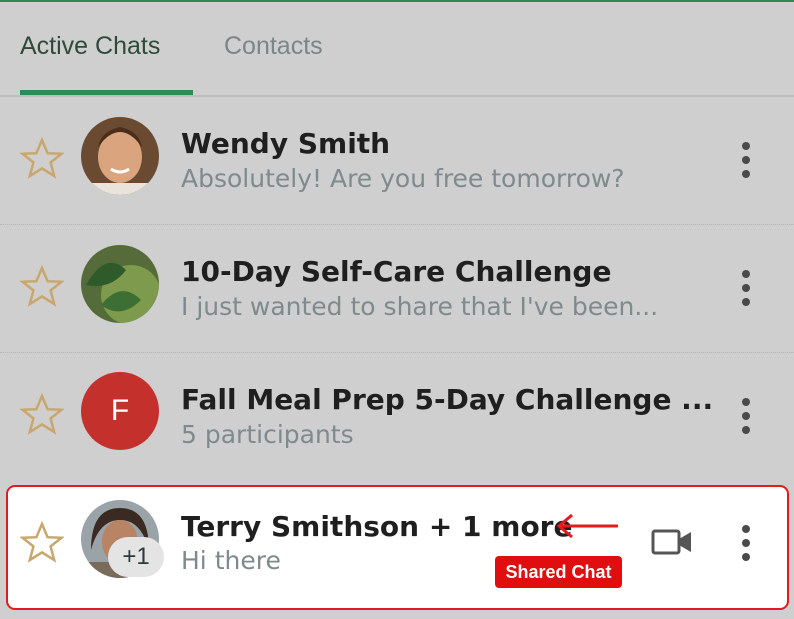 The height and width of the screenshot is (619, 794). I want to click on tab-active-chats: Active Chats, so click(90, 46).